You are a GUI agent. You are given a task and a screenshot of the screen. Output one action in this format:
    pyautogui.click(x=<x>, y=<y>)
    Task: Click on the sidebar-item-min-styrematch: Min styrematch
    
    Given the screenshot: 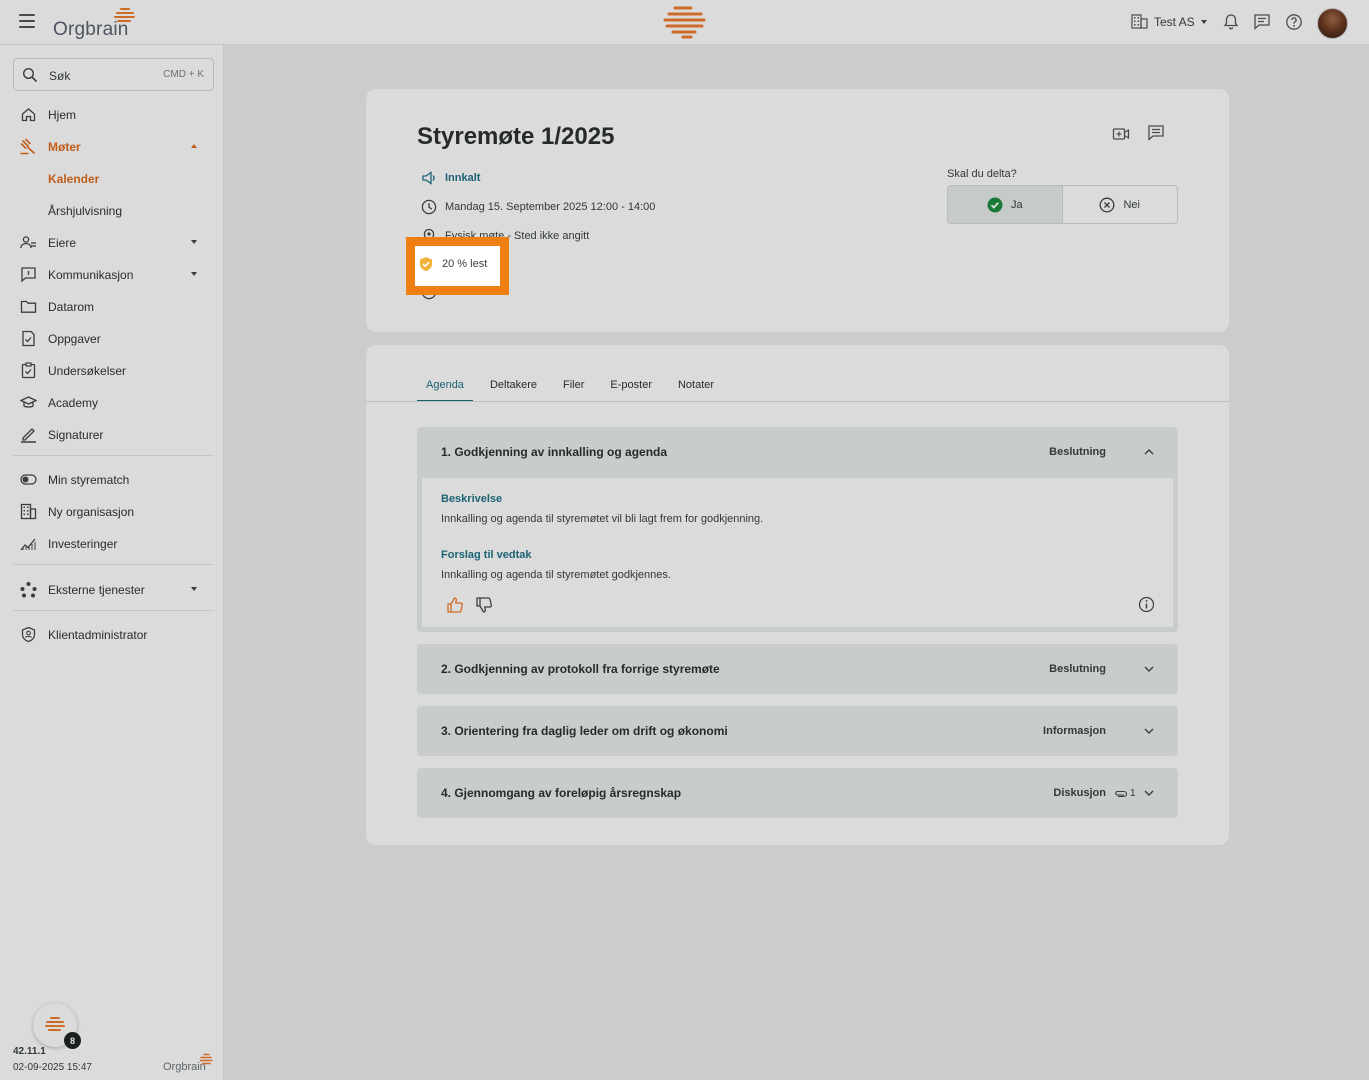 What is the action you would take?
    pyautogui.click(x=112, y=479)
    